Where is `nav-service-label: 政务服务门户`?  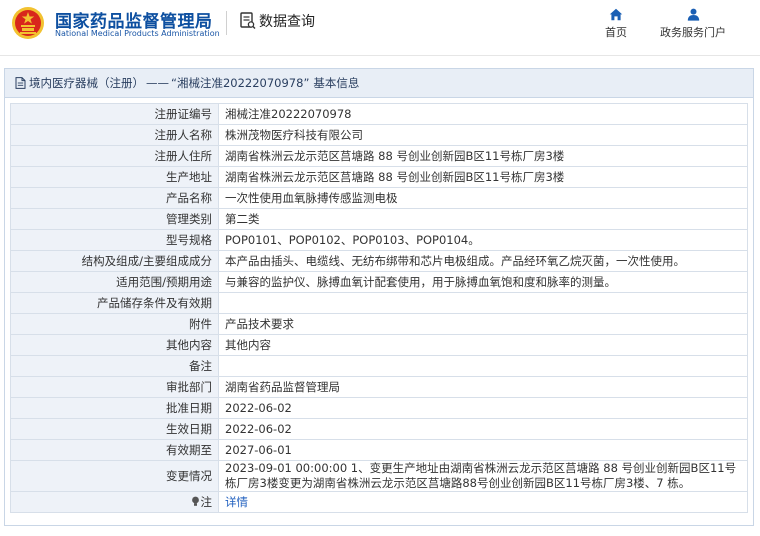 nav-service-label: 政务服务门户 is located at coordinates (693, 32).